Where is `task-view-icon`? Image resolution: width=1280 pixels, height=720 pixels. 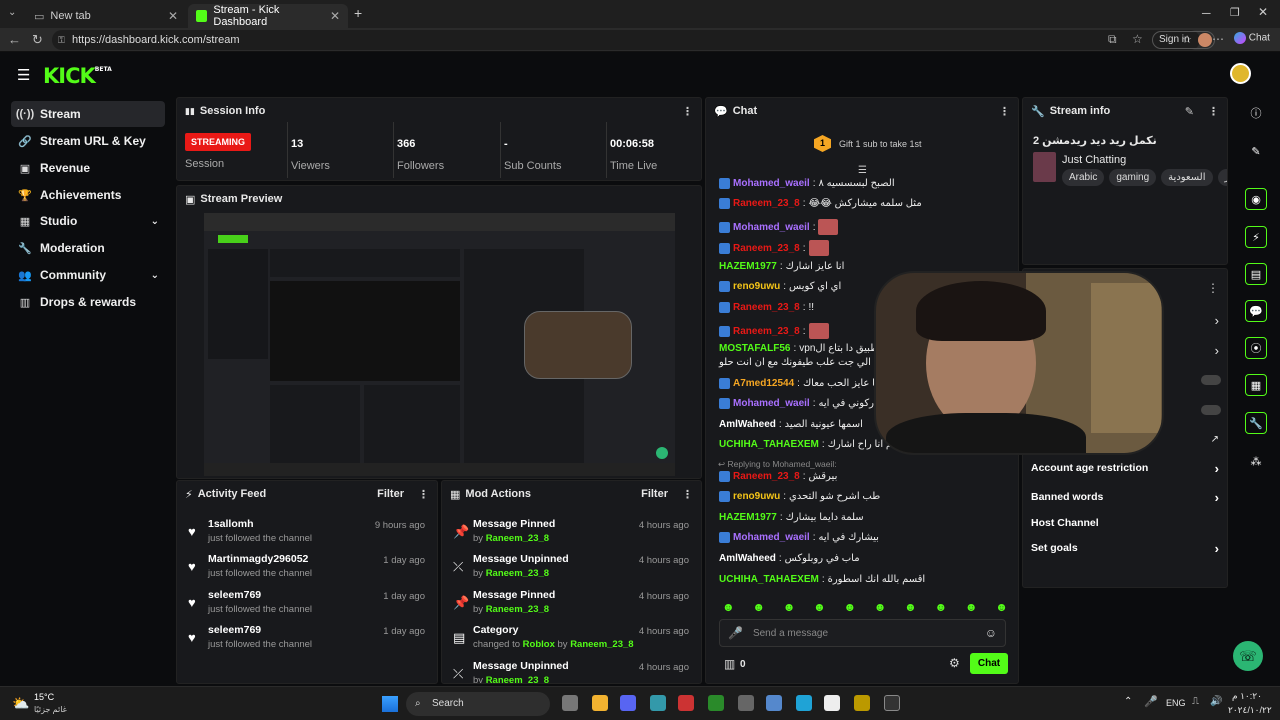
task-view-icon is located at coordinates (570, 703).